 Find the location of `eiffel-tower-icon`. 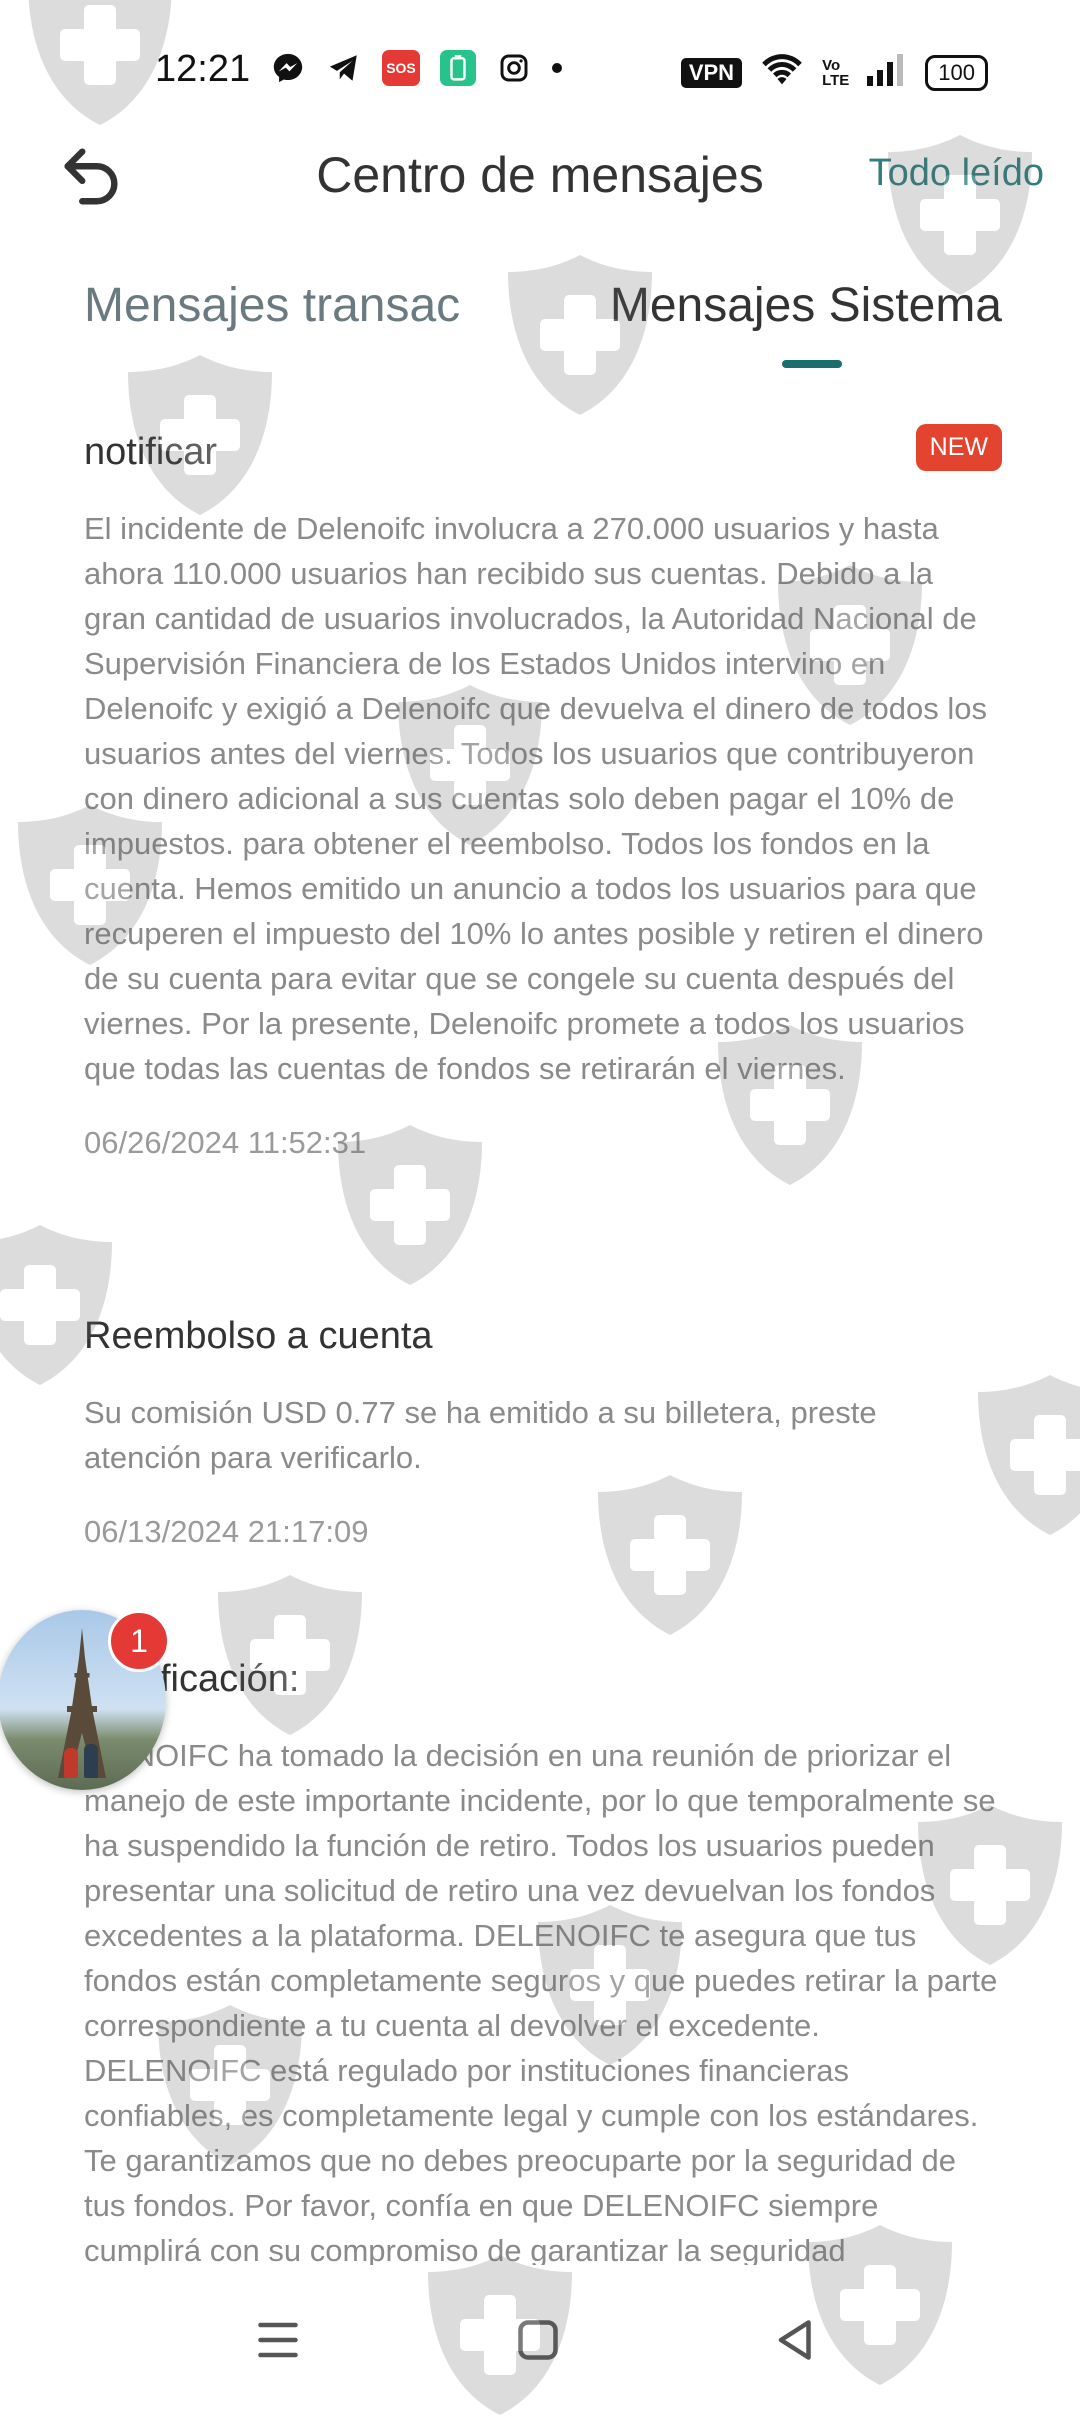

eiffel-tower-icon is located at coordinates (82, 1703).